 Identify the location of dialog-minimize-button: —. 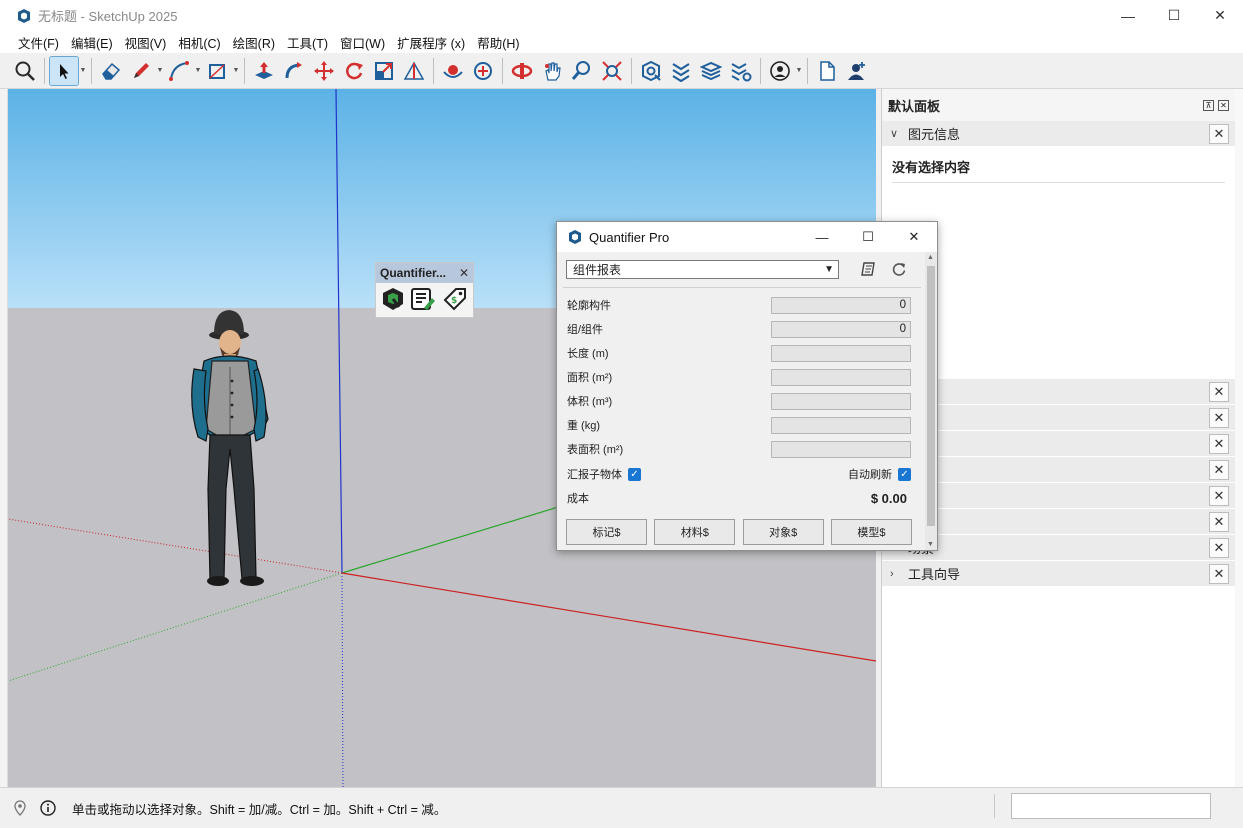
(822, 237).